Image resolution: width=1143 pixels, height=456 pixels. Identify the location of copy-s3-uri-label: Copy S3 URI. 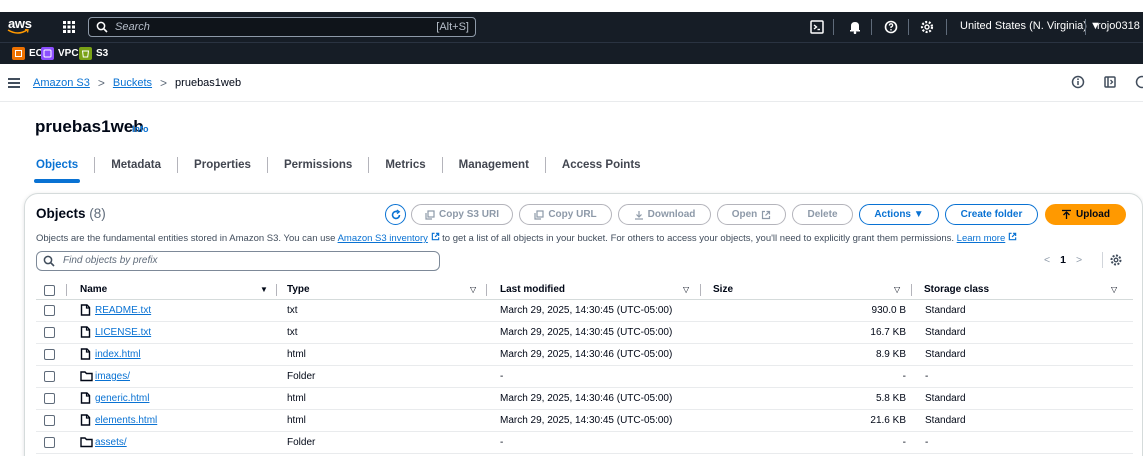
(468, 214).